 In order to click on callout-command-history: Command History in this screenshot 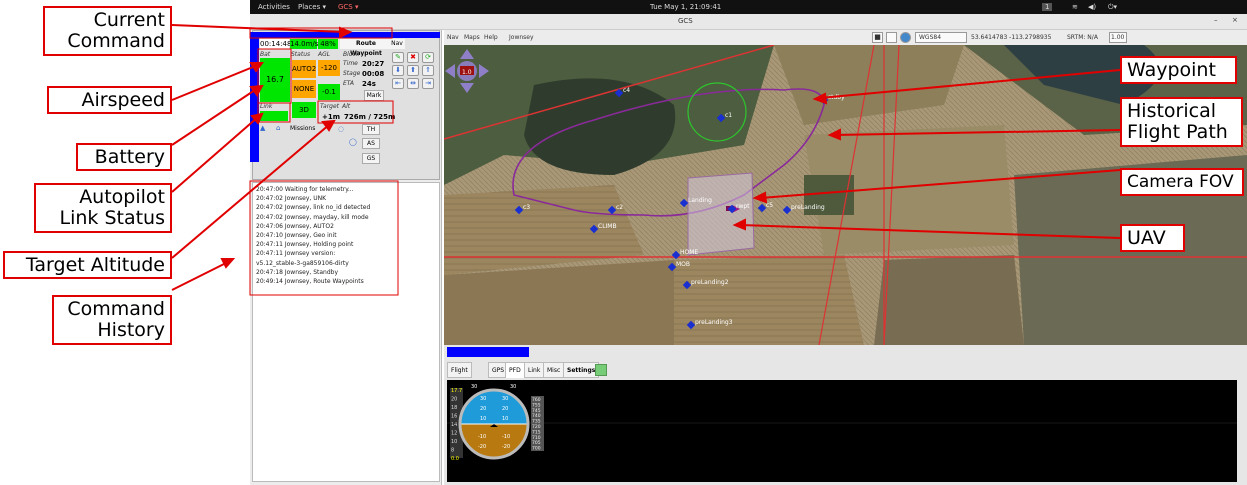, I will do `click(112, 320)`.